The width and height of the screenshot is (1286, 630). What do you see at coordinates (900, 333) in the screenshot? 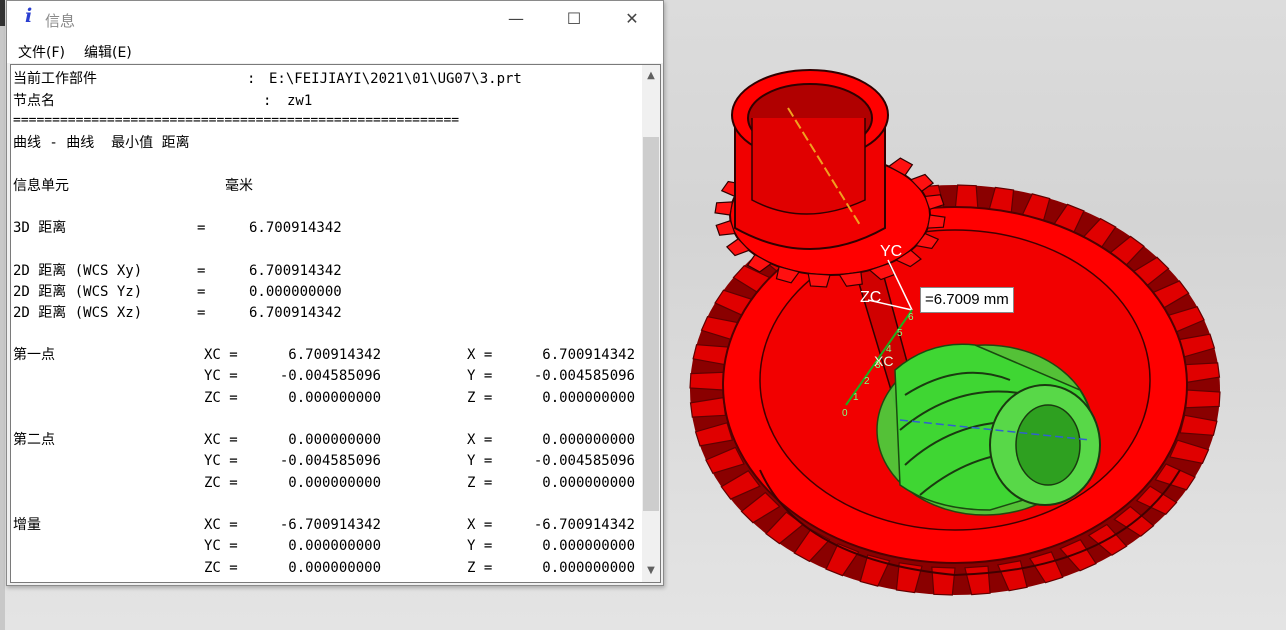
I see `ruler-tick-label: 5` at bounding box center [900, 333].